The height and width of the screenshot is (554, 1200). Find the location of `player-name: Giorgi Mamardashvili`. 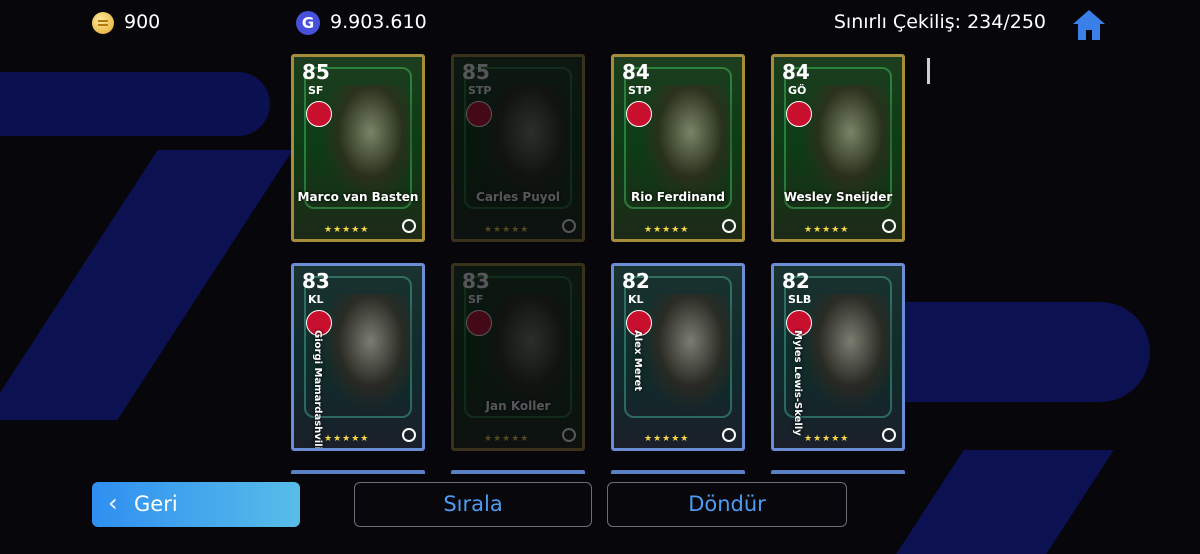

player-name: Giorgi Mamardashvili is located at coordinates (317, 390).